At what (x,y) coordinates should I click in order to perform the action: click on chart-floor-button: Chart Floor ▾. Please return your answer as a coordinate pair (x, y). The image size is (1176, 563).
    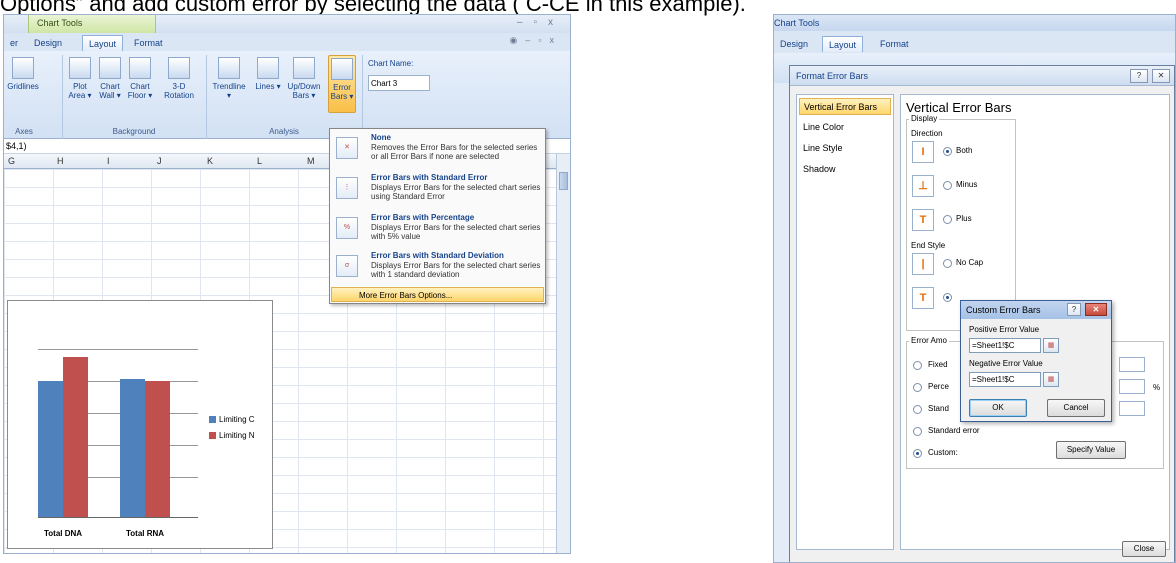
    Looking at the image, I should click on (140, 84).